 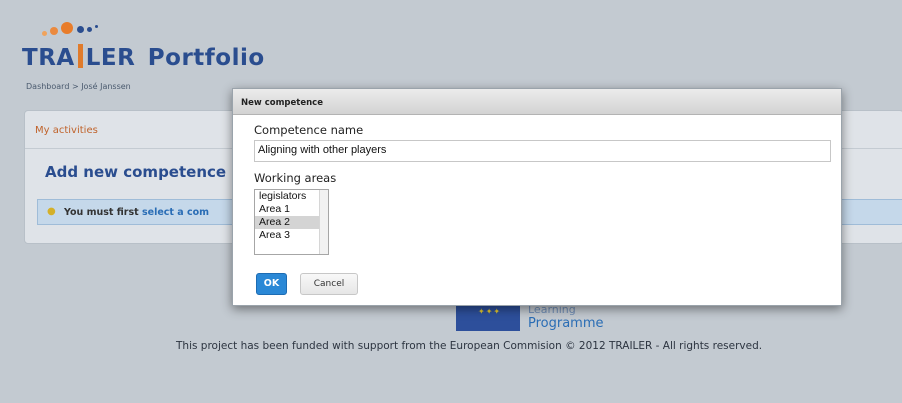 What do you see at coordinates (329, 284) in the screenshot?
I see `cancel-button: Cancel` at bounding box center [329, 284].